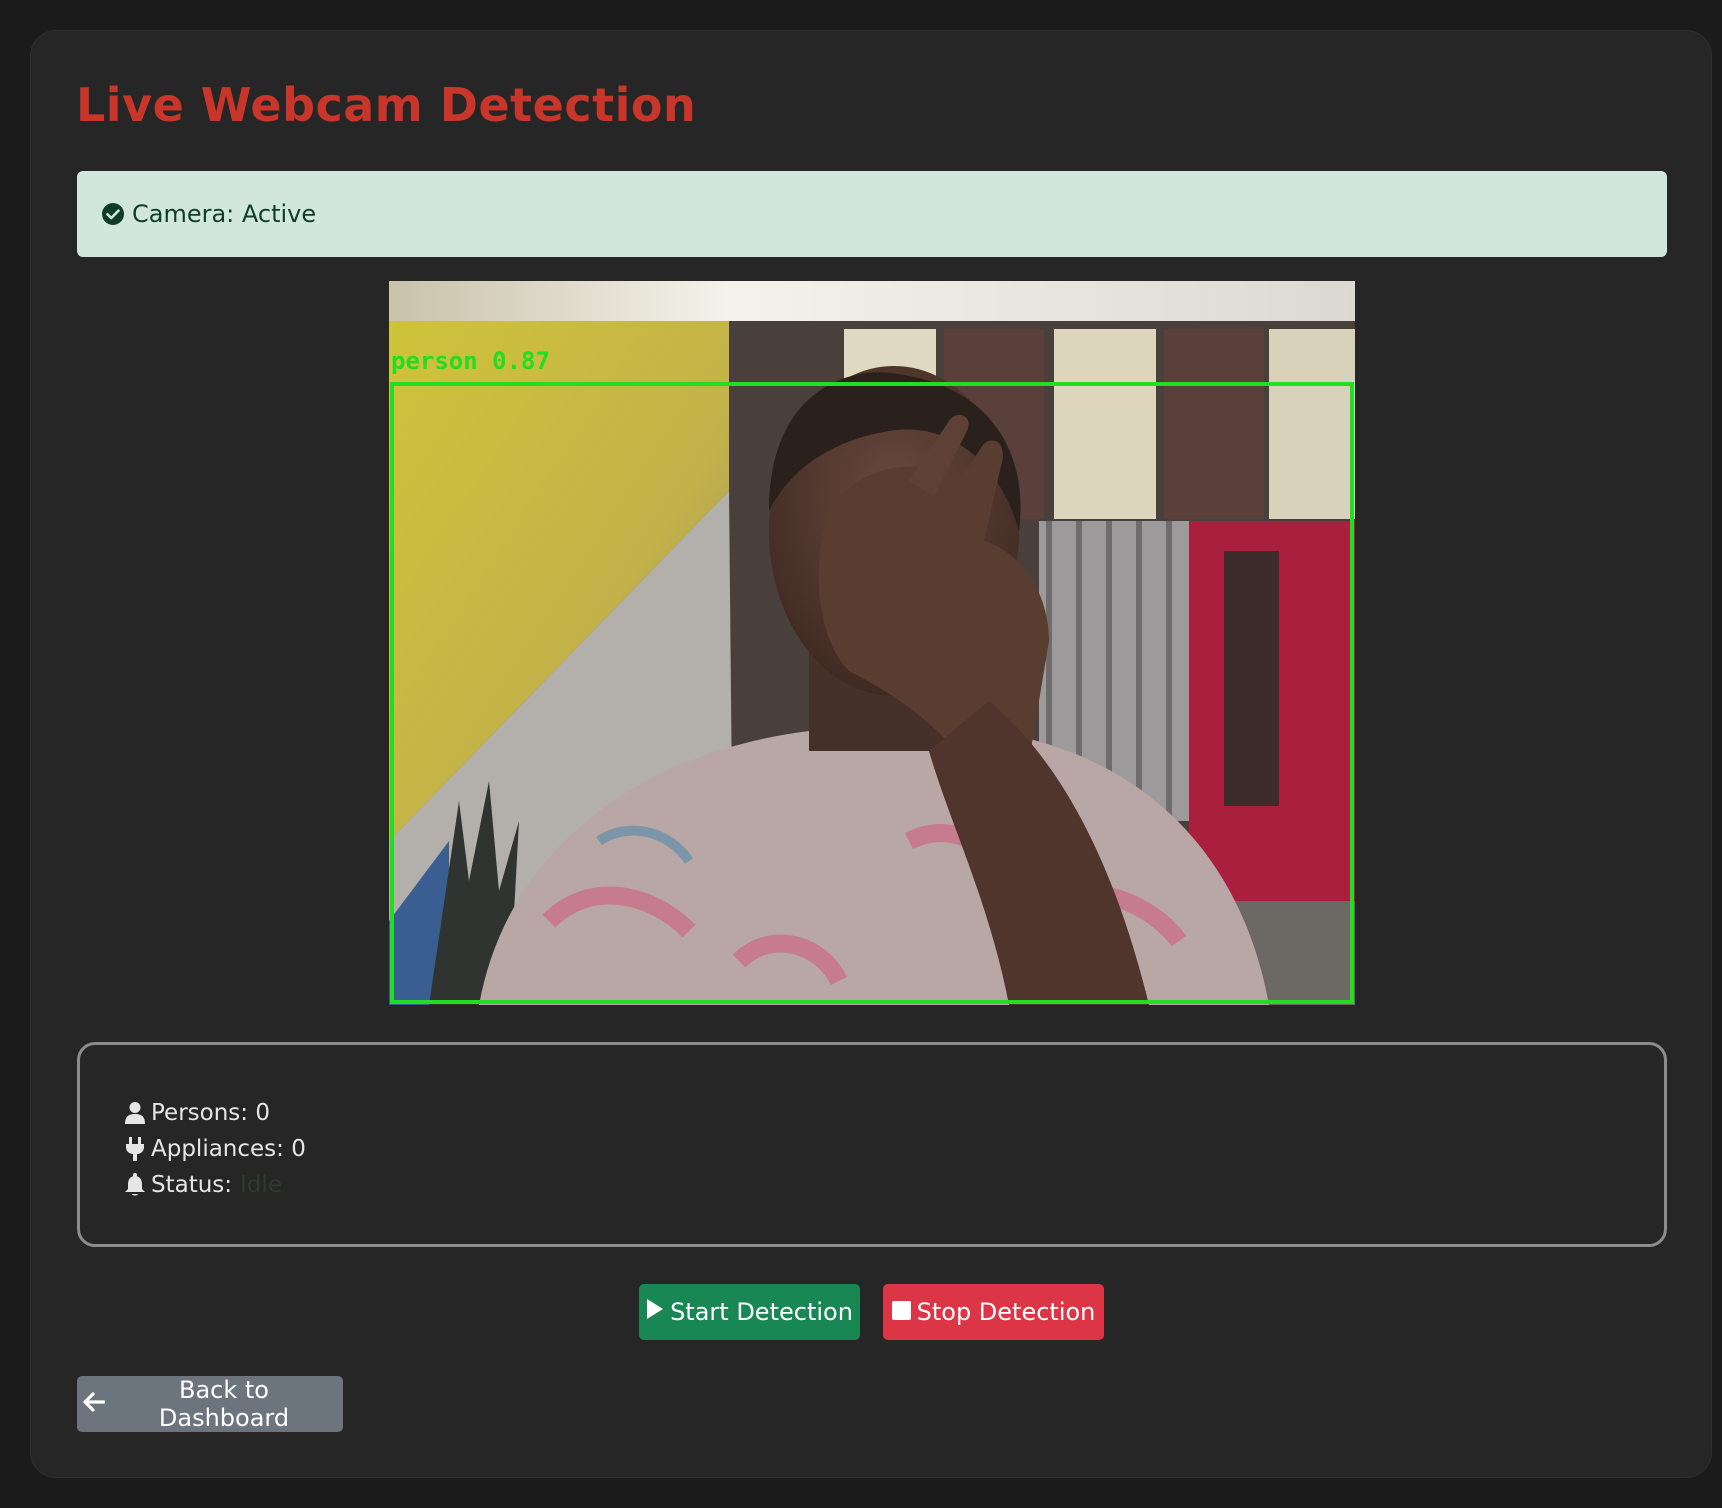 Image resolution: width=1722 pixels, height=1508 pixels. What do you see at coordinates (224, 1404) in the screenshot?
I see `back-to-dashboard-label: Back to Dashboard` at bounding box center [224, 1404].